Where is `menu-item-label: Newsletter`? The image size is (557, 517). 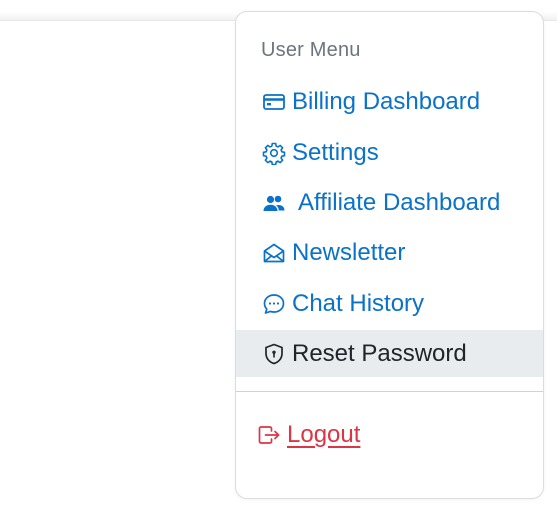 menu-item-label: Newsletter is located at coordinates (349, 252).